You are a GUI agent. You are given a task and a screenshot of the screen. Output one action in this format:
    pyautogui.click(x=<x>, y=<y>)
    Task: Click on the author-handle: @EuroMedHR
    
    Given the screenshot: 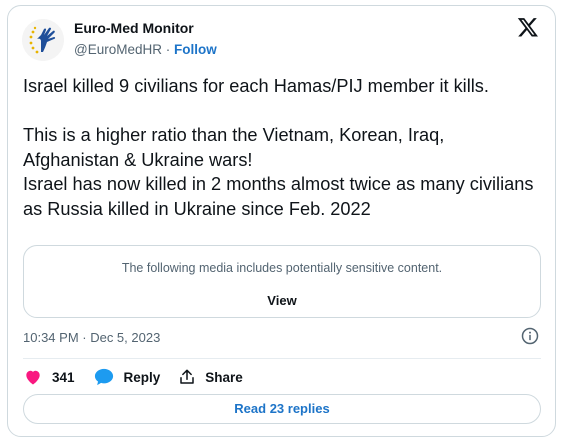 What is the action you would take?
    pyautogui.click(x=118, y=49)
    